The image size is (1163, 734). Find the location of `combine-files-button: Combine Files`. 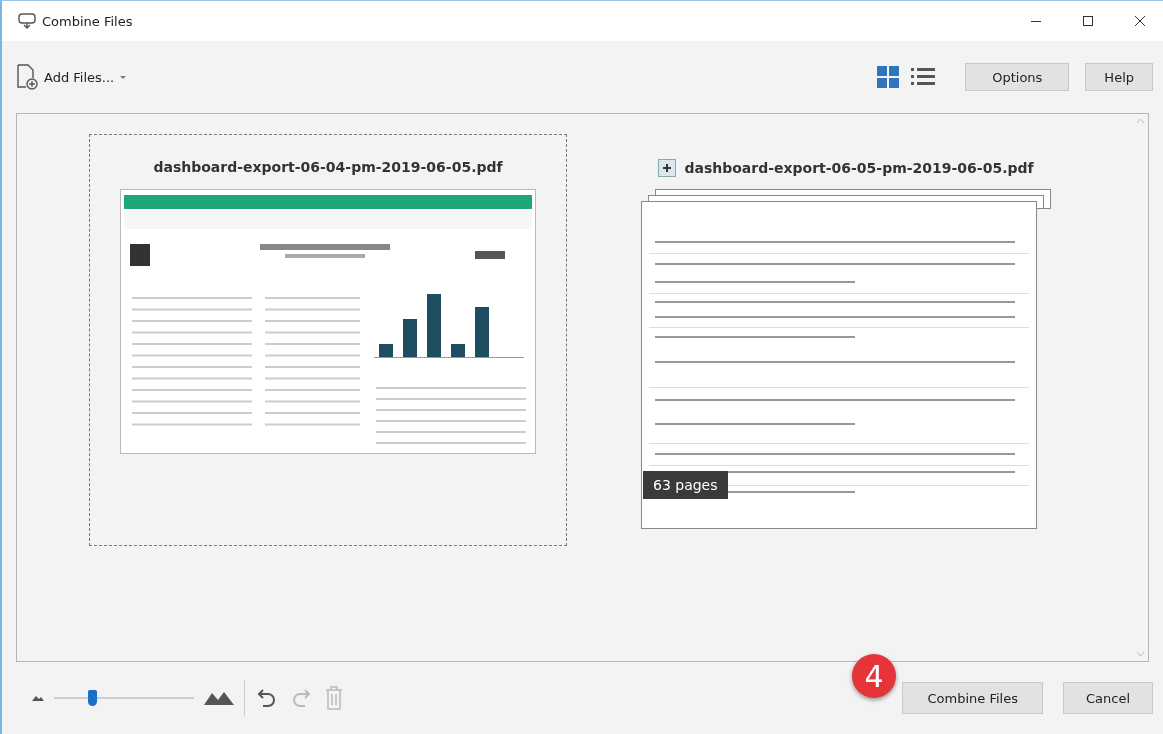

combine-files-button: Combine Files is located at coordinates (972, 698).